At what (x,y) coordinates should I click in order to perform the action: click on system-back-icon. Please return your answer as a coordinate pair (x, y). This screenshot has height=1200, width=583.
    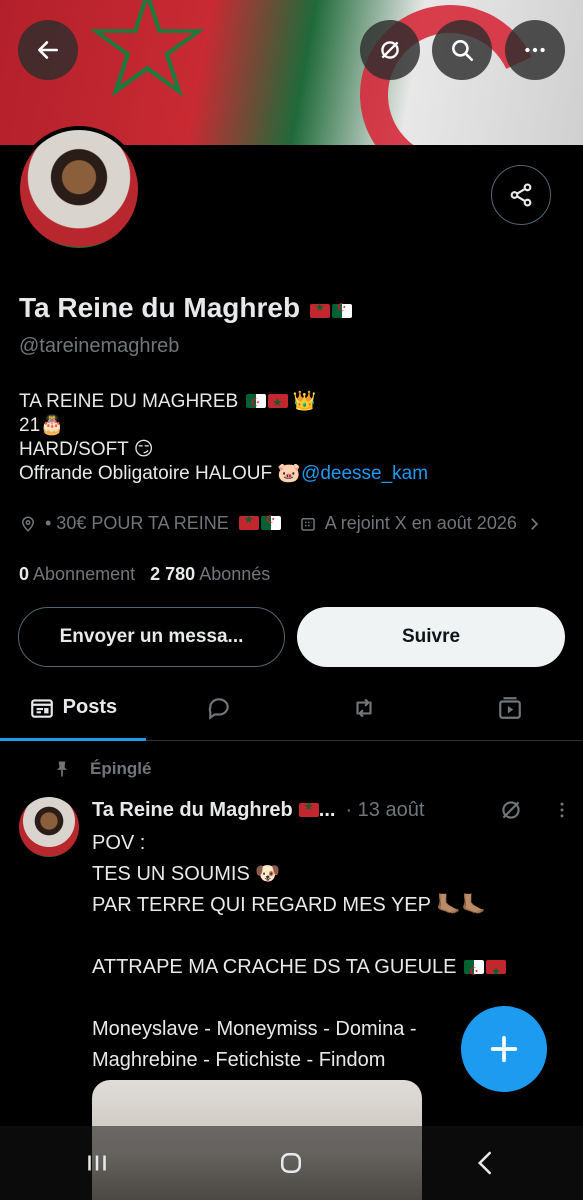
    Looking at the image, I should click on (486, 1163).